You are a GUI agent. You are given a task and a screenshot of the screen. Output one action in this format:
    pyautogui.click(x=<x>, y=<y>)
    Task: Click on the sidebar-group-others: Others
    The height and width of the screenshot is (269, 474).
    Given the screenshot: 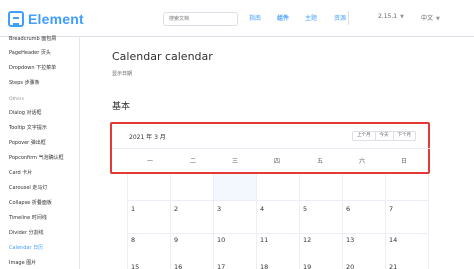 What is the action you would take?
    pyautogui.click(x=17, y=99)
    